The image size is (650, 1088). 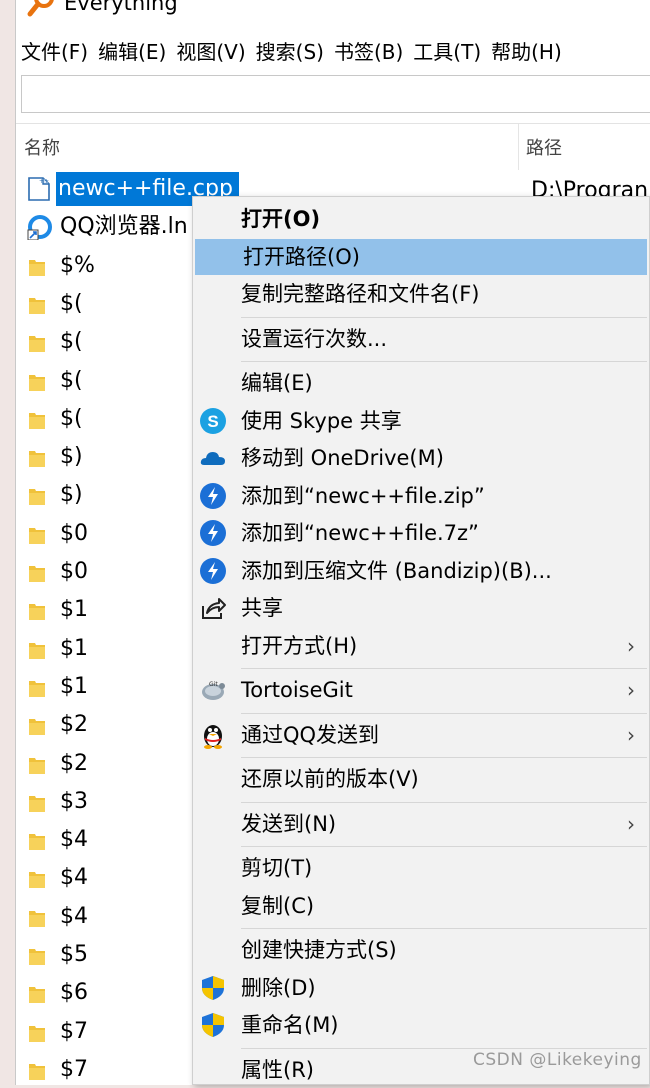 What do you see at coordinates (330, 779) in the screenshot?
I see `context-menu-label: 还原以前的版本(V)` at bounding box center [330, 779].